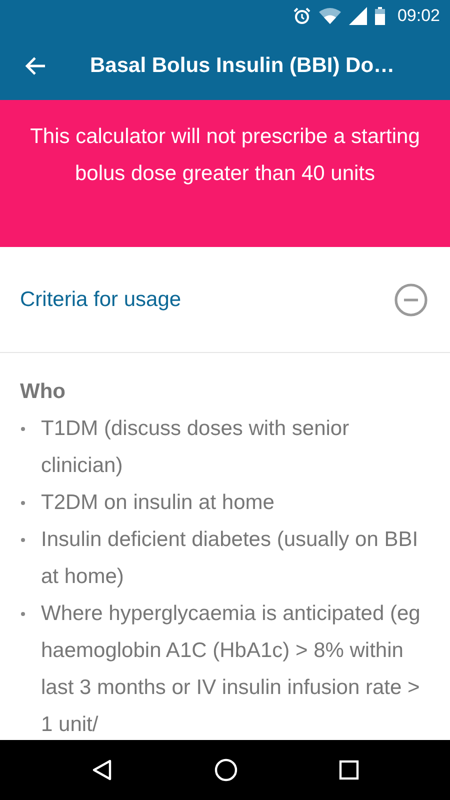  I want to click on list-item-text: T1DM (discuss doses with senior clinician), so click(195, 447).